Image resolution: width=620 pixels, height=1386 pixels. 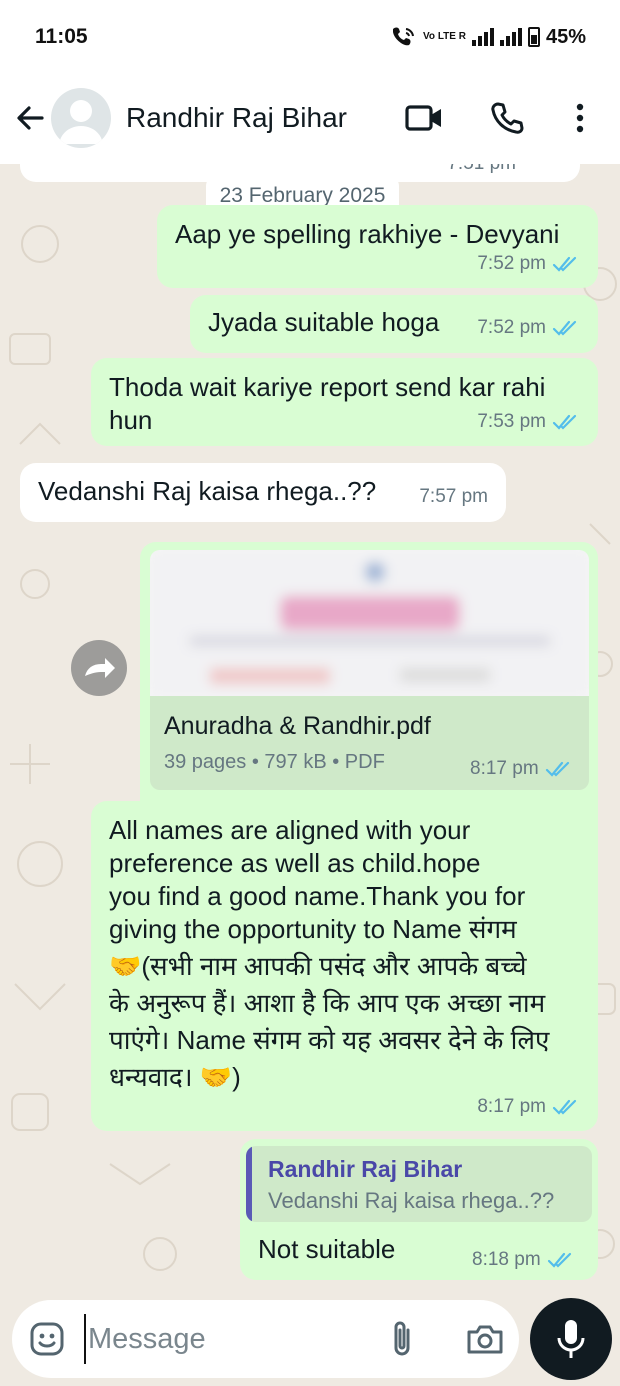 I want to click on status-bar: 11:05 Vo LTE R 45%, so click(x=310, y=38).